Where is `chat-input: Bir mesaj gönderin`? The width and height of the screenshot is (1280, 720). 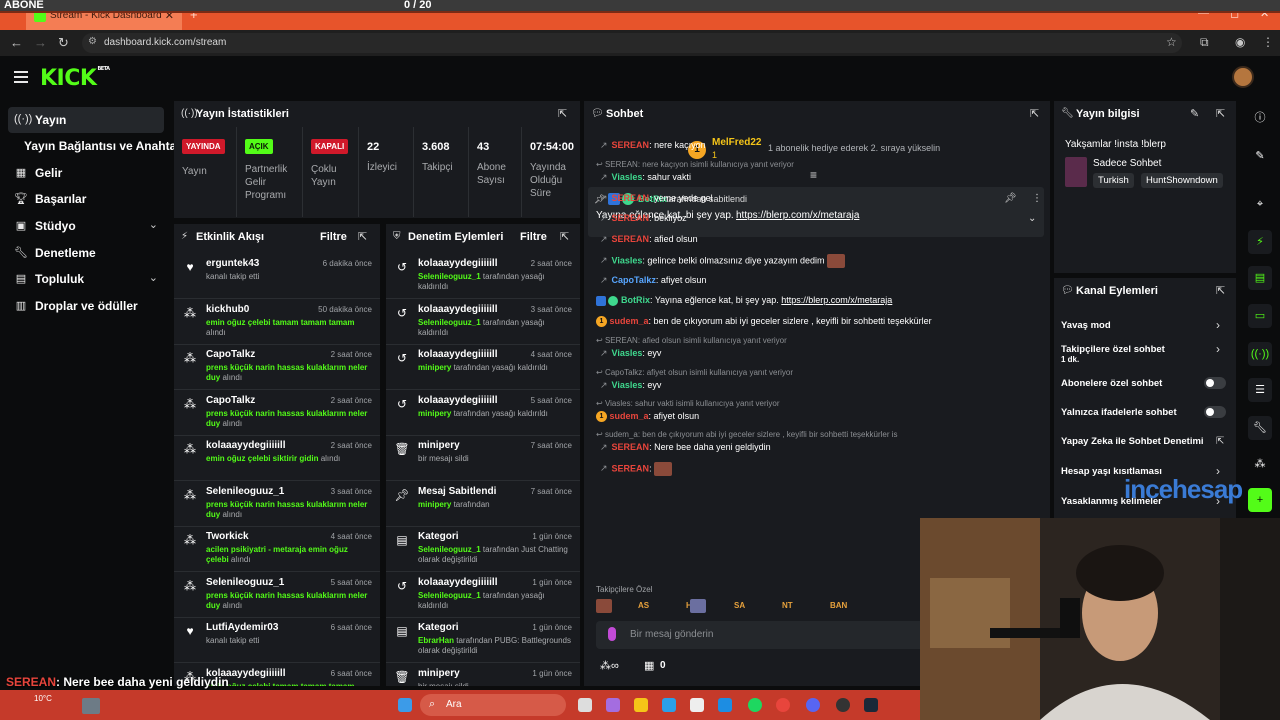
chat-input: Bir mesaj gönderin is located at coordinates (766, 635).